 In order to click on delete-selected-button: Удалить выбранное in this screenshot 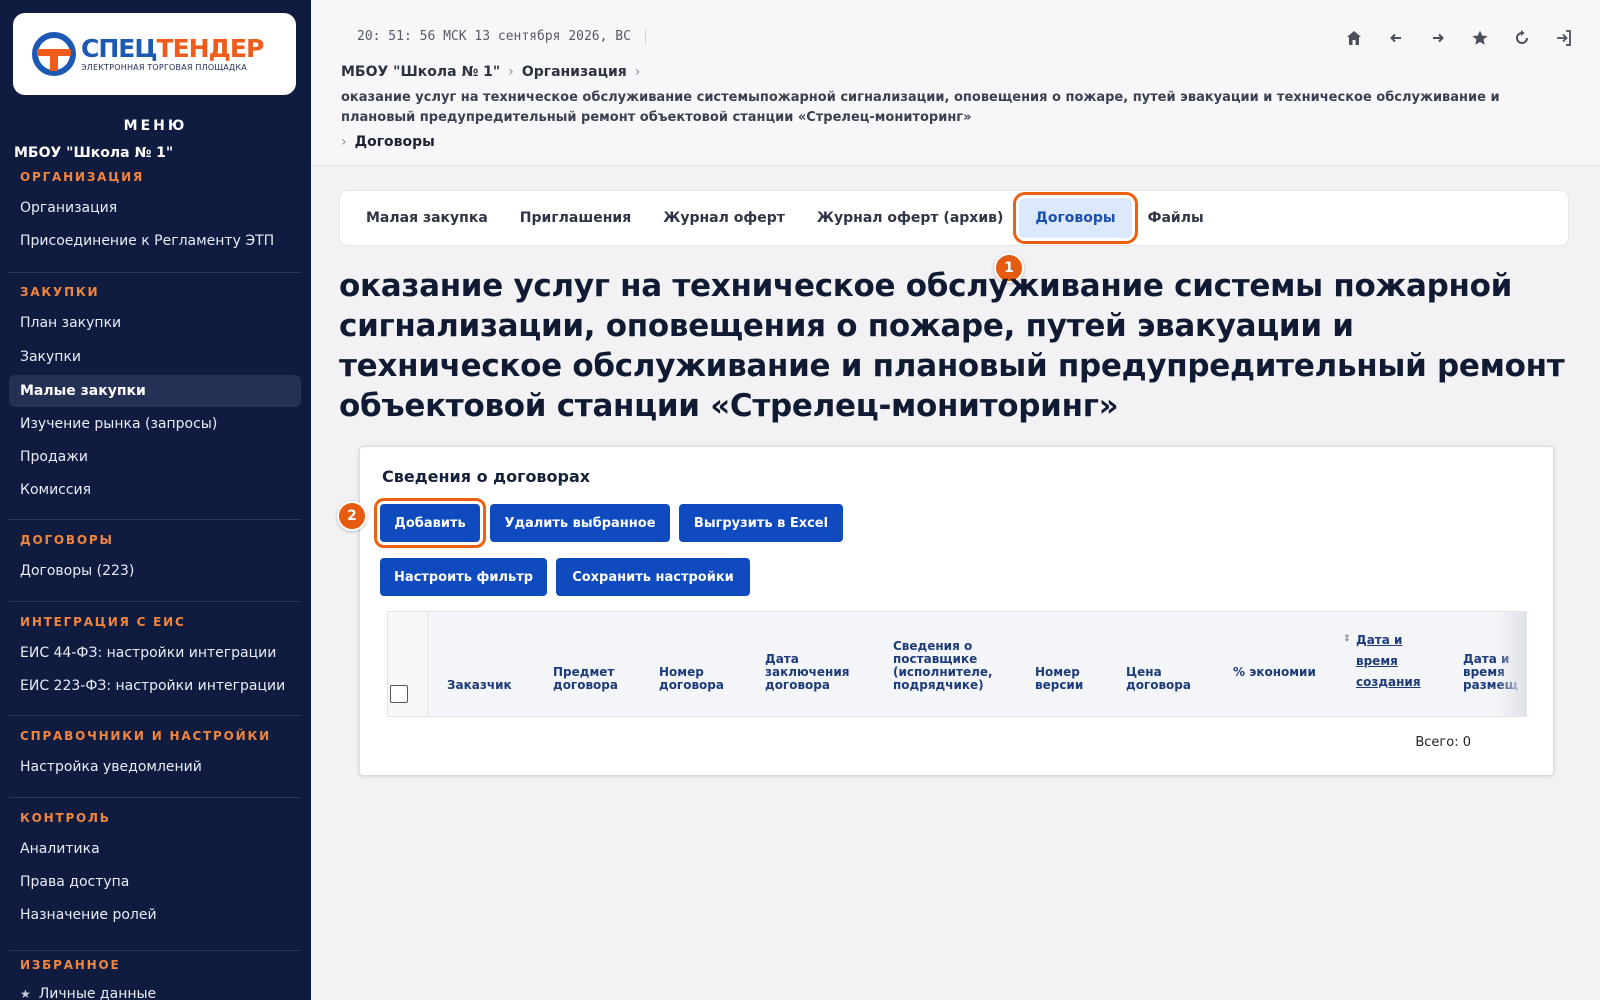, I will do `click(580, 523)`.